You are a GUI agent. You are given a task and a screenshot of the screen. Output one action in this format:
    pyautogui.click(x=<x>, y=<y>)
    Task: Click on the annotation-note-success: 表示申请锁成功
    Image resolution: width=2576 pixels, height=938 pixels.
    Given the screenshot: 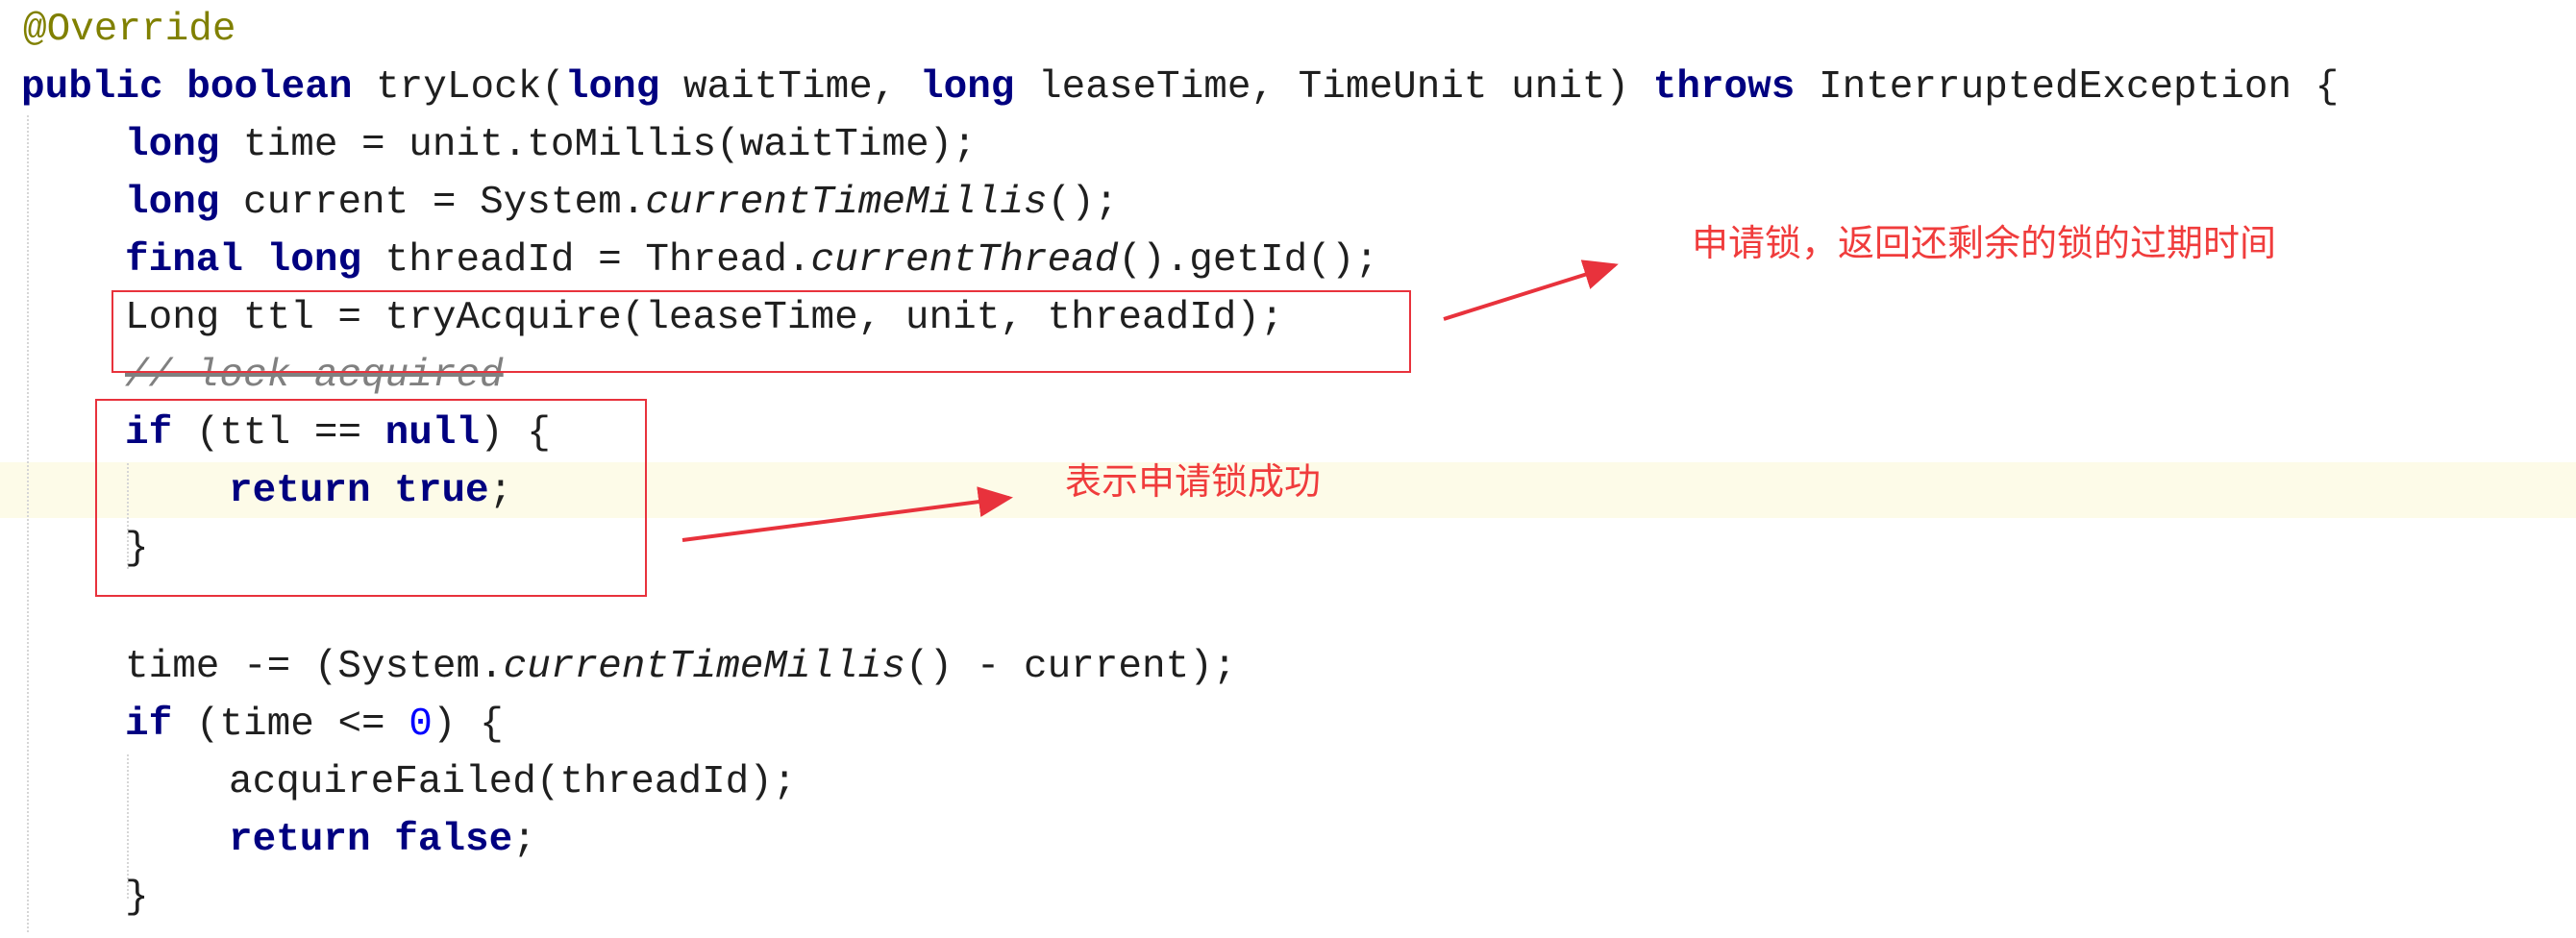 What is the action you would take?
    pyautogui.click(x=1194, y=482)
    